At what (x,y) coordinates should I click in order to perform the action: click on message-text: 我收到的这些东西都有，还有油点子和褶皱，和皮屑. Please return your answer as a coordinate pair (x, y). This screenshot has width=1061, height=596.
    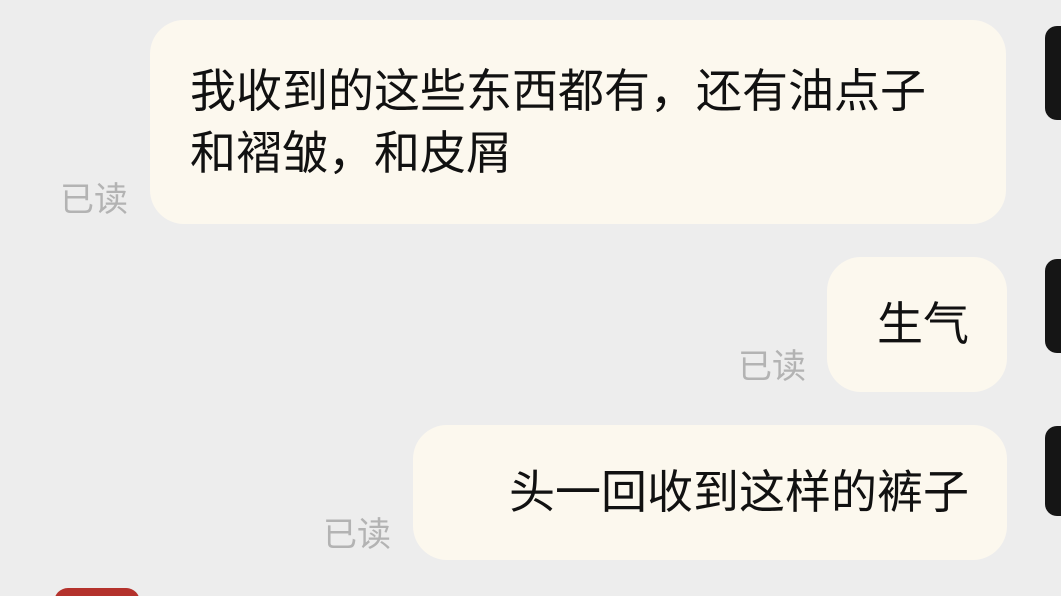
    Looking at the image, I should click on (558, 122).